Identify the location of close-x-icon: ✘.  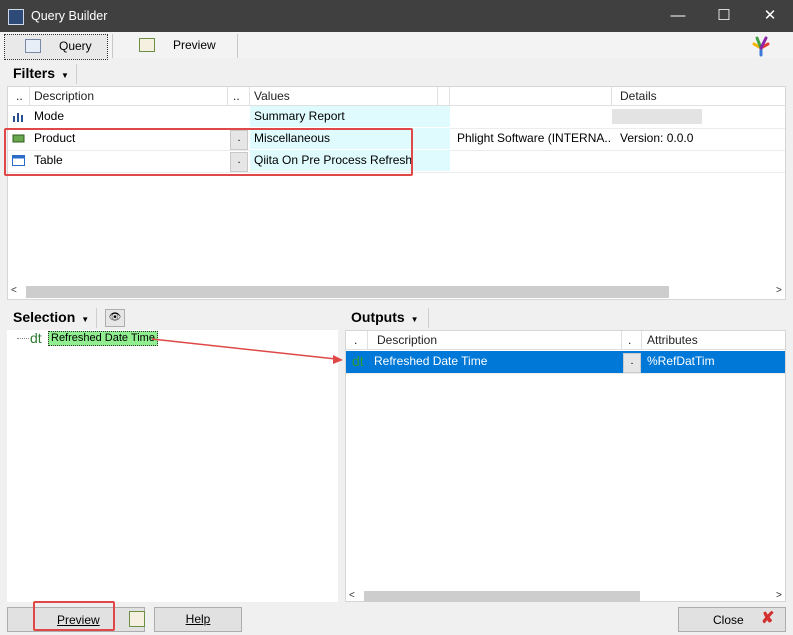
(768, 618).